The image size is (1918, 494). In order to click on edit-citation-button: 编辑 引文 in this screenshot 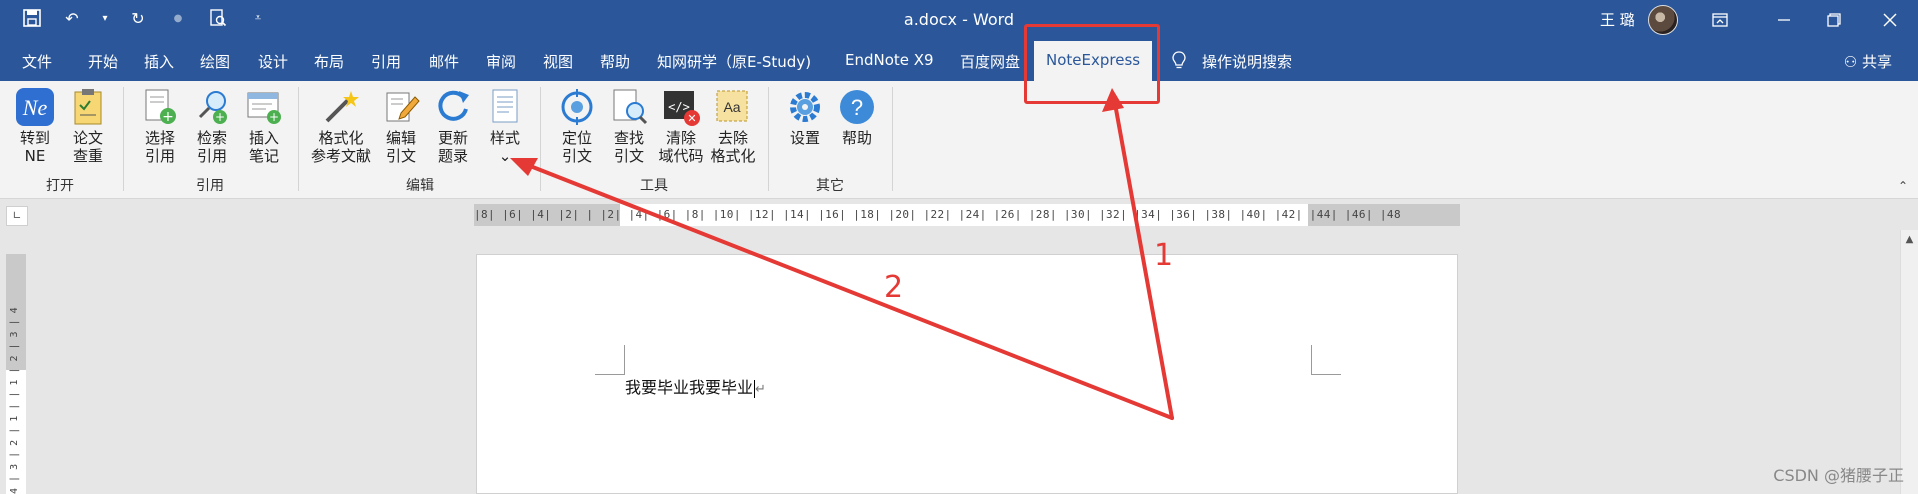, I will do `click(401, 126)`.